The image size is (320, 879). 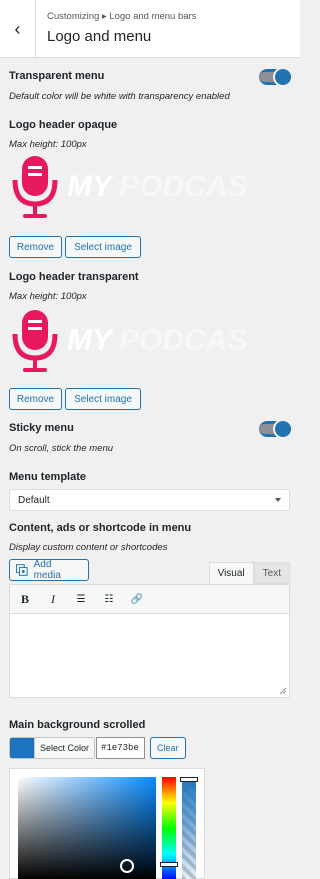 What do you see at coordinates (77, 725) in the screenshot?
I see `main-bg-label: Main background scrolled` at bounding box center [77, 725].